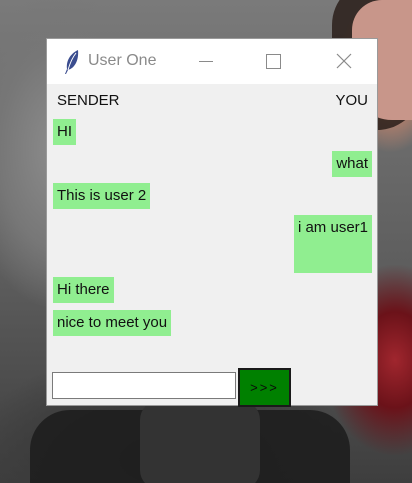 The width and height of the screenshot is (412, 483). Describe the element at coordinates (144, 385) in the screenshot. I see `message-input` at that location.